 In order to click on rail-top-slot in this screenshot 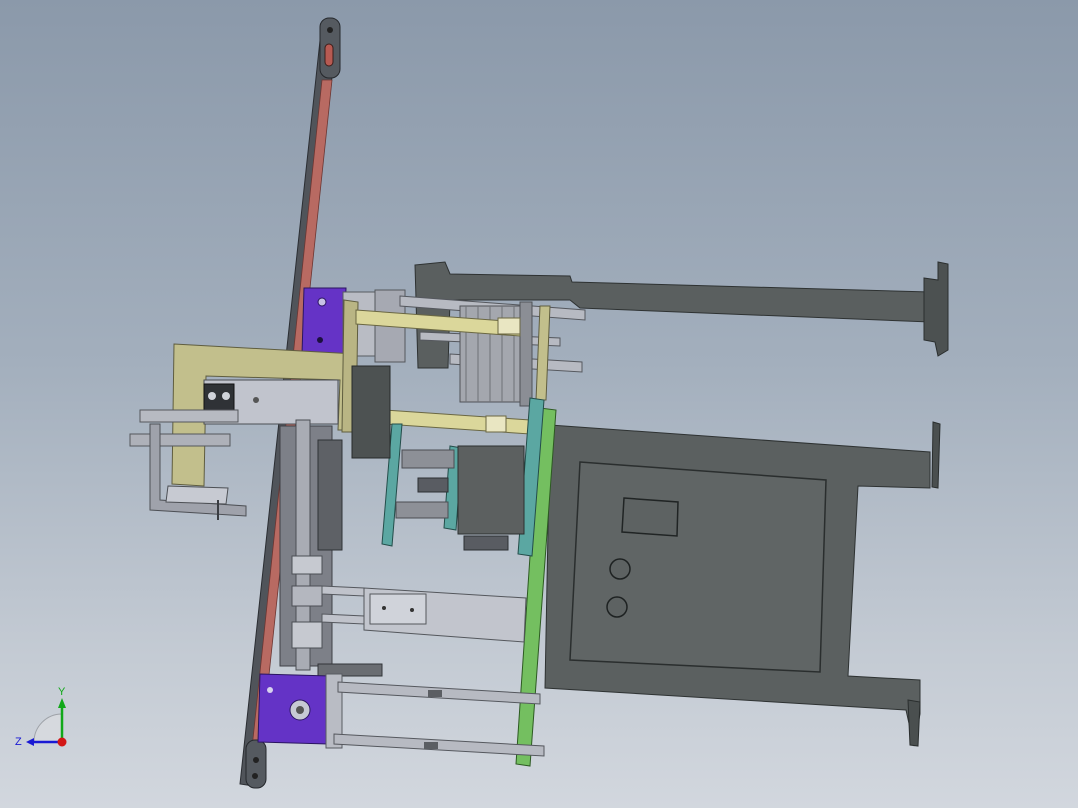, I will do `click(329, 55)`.